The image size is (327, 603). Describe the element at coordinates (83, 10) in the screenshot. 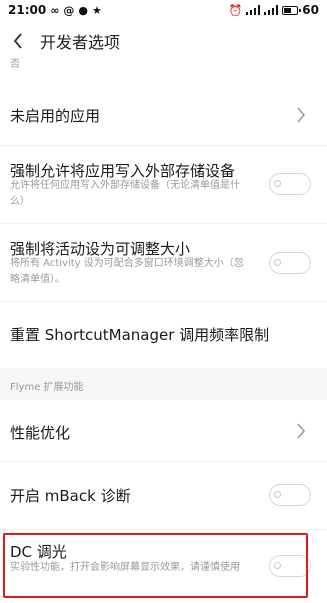

I see `chat-icon: ●` at that location.